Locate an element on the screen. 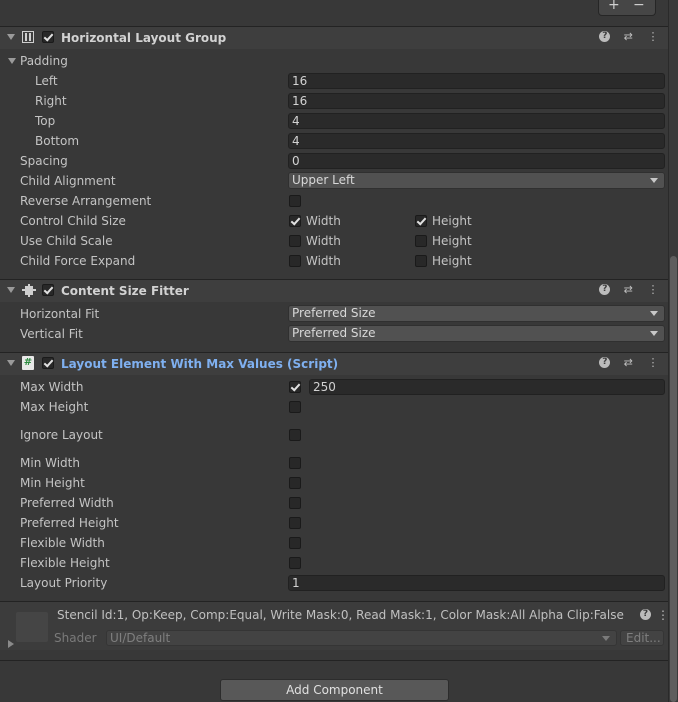 The width and height of the screenshot is (678, 702). preferred-width-label: Preferred Width is located at coordinates (67, 503).